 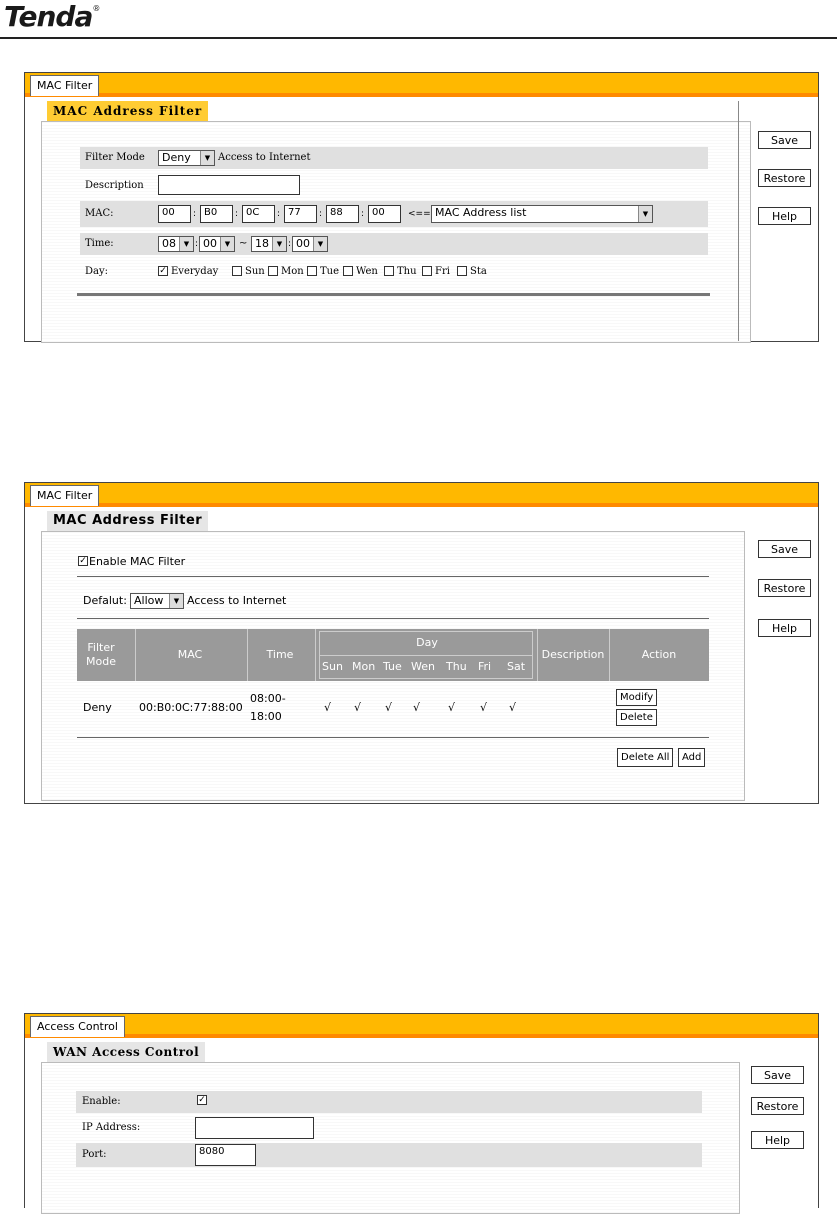 What do you see at coordinates (137, 561) in the screenshot?
I see `enable-mac-filter-label: Enable MAC Filter` at bounding box center [137, 561].